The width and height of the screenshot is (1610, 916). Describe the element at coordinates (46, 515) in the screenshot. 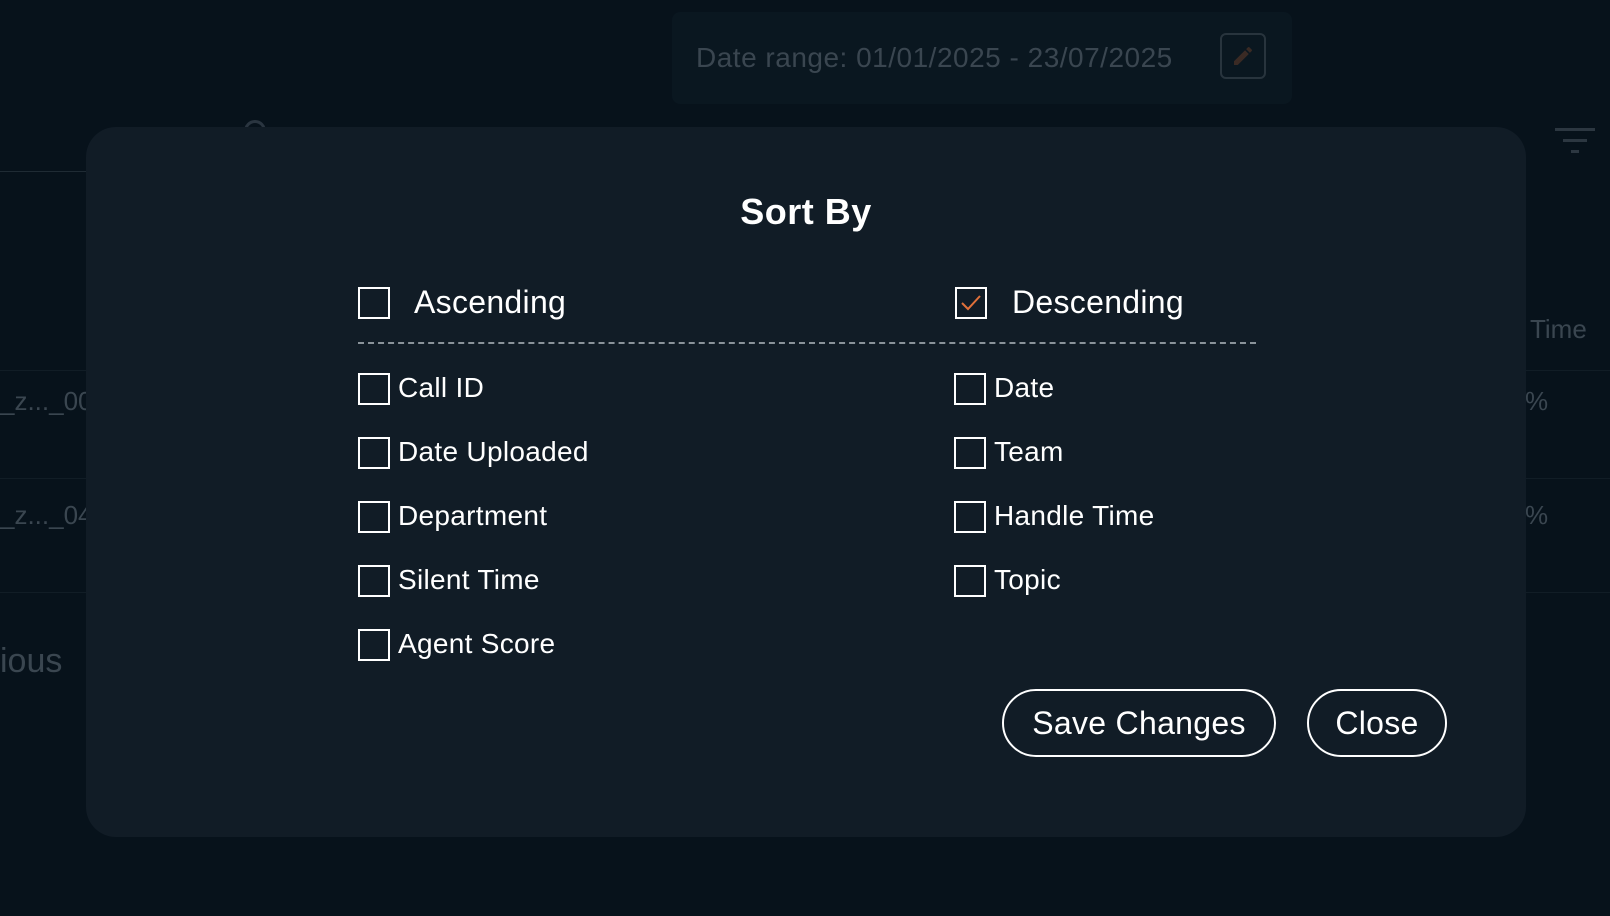

I see `row-id: _z..._04` at that location.